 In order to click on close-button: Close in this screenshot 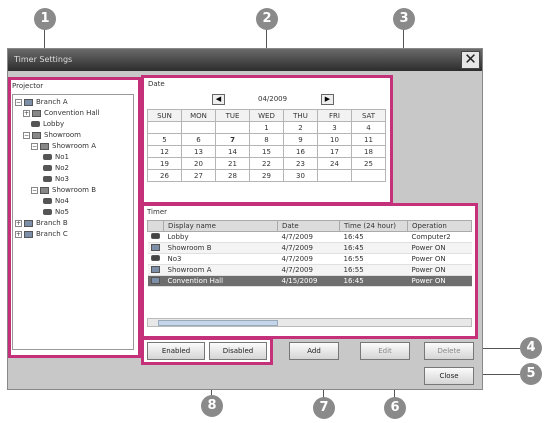, I will do `click(449, 376)`.